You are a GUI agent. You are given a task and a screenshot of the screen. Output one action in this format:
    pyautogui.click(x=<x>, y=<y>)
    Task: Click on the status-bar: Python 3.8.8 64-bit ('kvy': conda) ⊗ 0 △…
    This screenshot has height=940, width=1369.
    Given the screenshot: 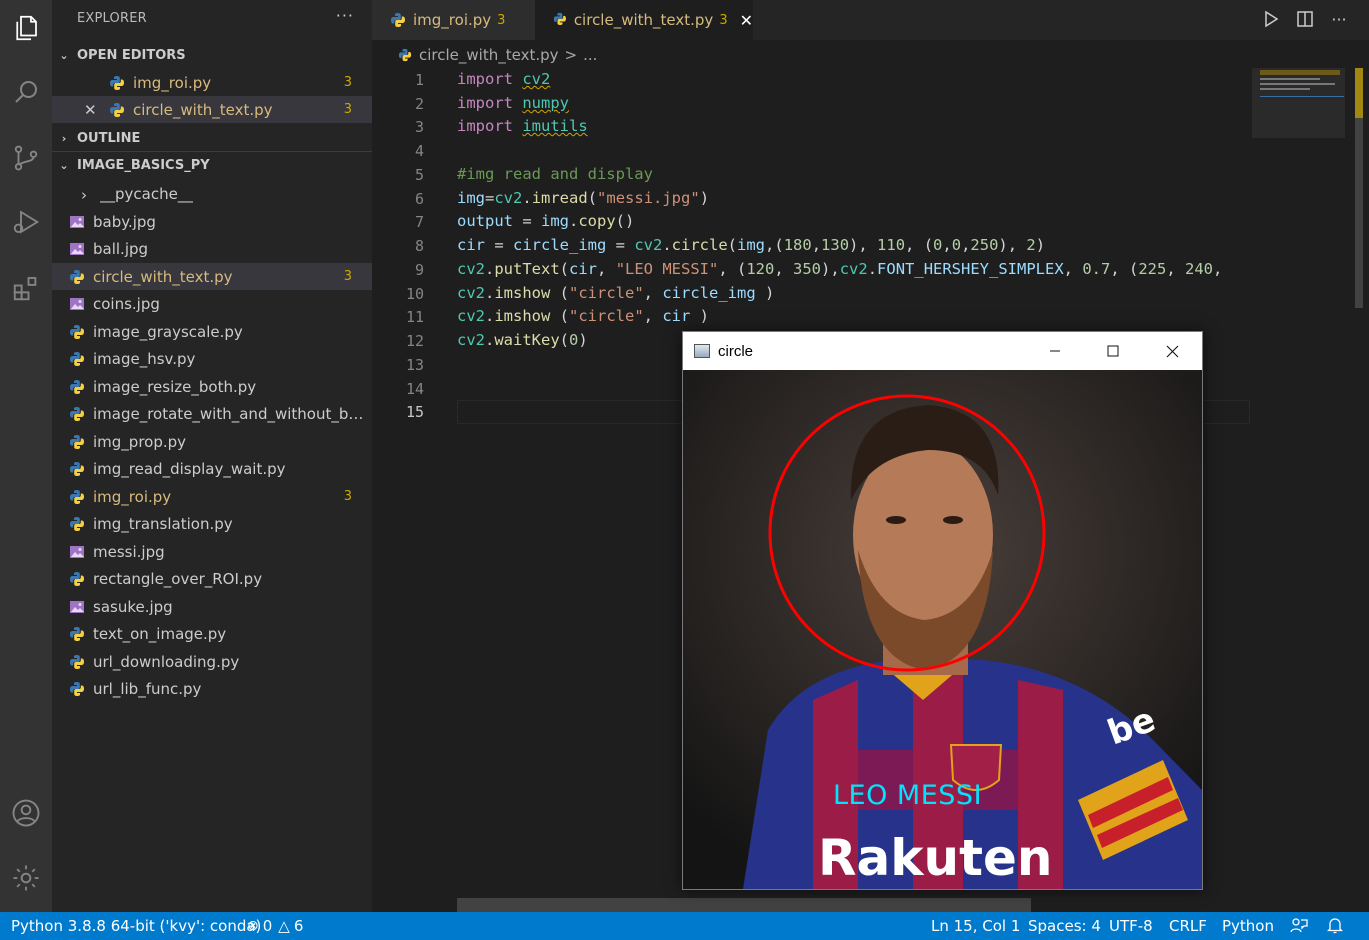 What is the action you would take?
    pyautogui.click(x=684, y=926)
    